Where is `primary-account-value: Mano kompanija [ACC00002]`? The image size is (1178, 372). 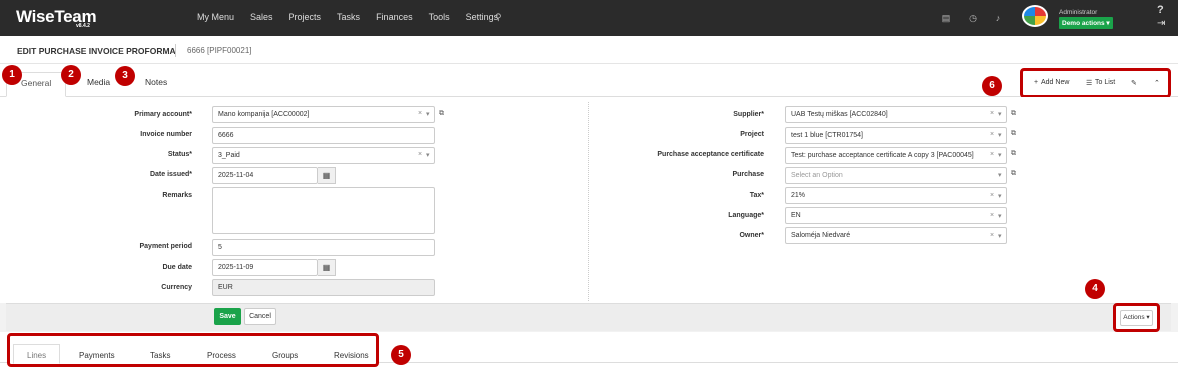
primary-account-value: Mano kompanija [ACC00002] is located at coordinates (264, 114).